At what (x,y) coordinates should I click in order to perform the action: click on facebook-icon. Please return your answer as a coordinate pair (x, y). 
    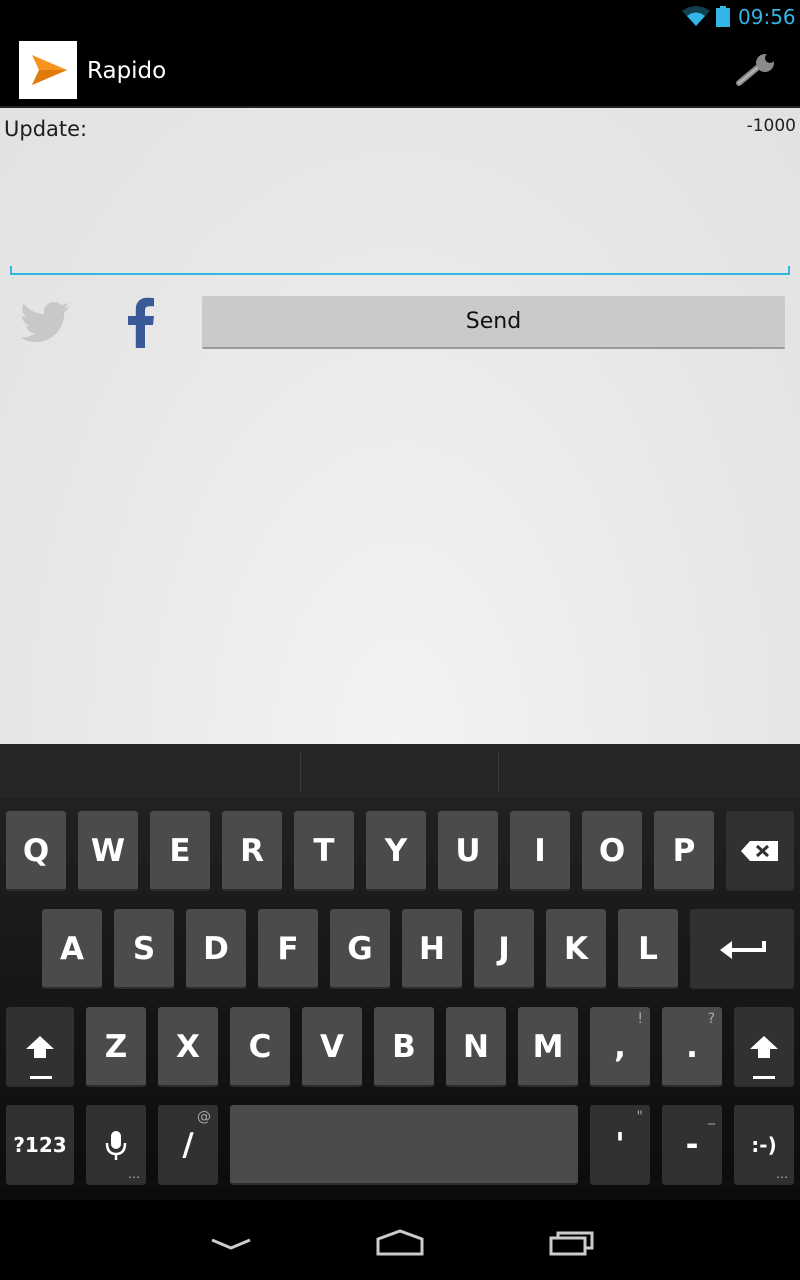
    Looking at the image, I should click on (140, 322).